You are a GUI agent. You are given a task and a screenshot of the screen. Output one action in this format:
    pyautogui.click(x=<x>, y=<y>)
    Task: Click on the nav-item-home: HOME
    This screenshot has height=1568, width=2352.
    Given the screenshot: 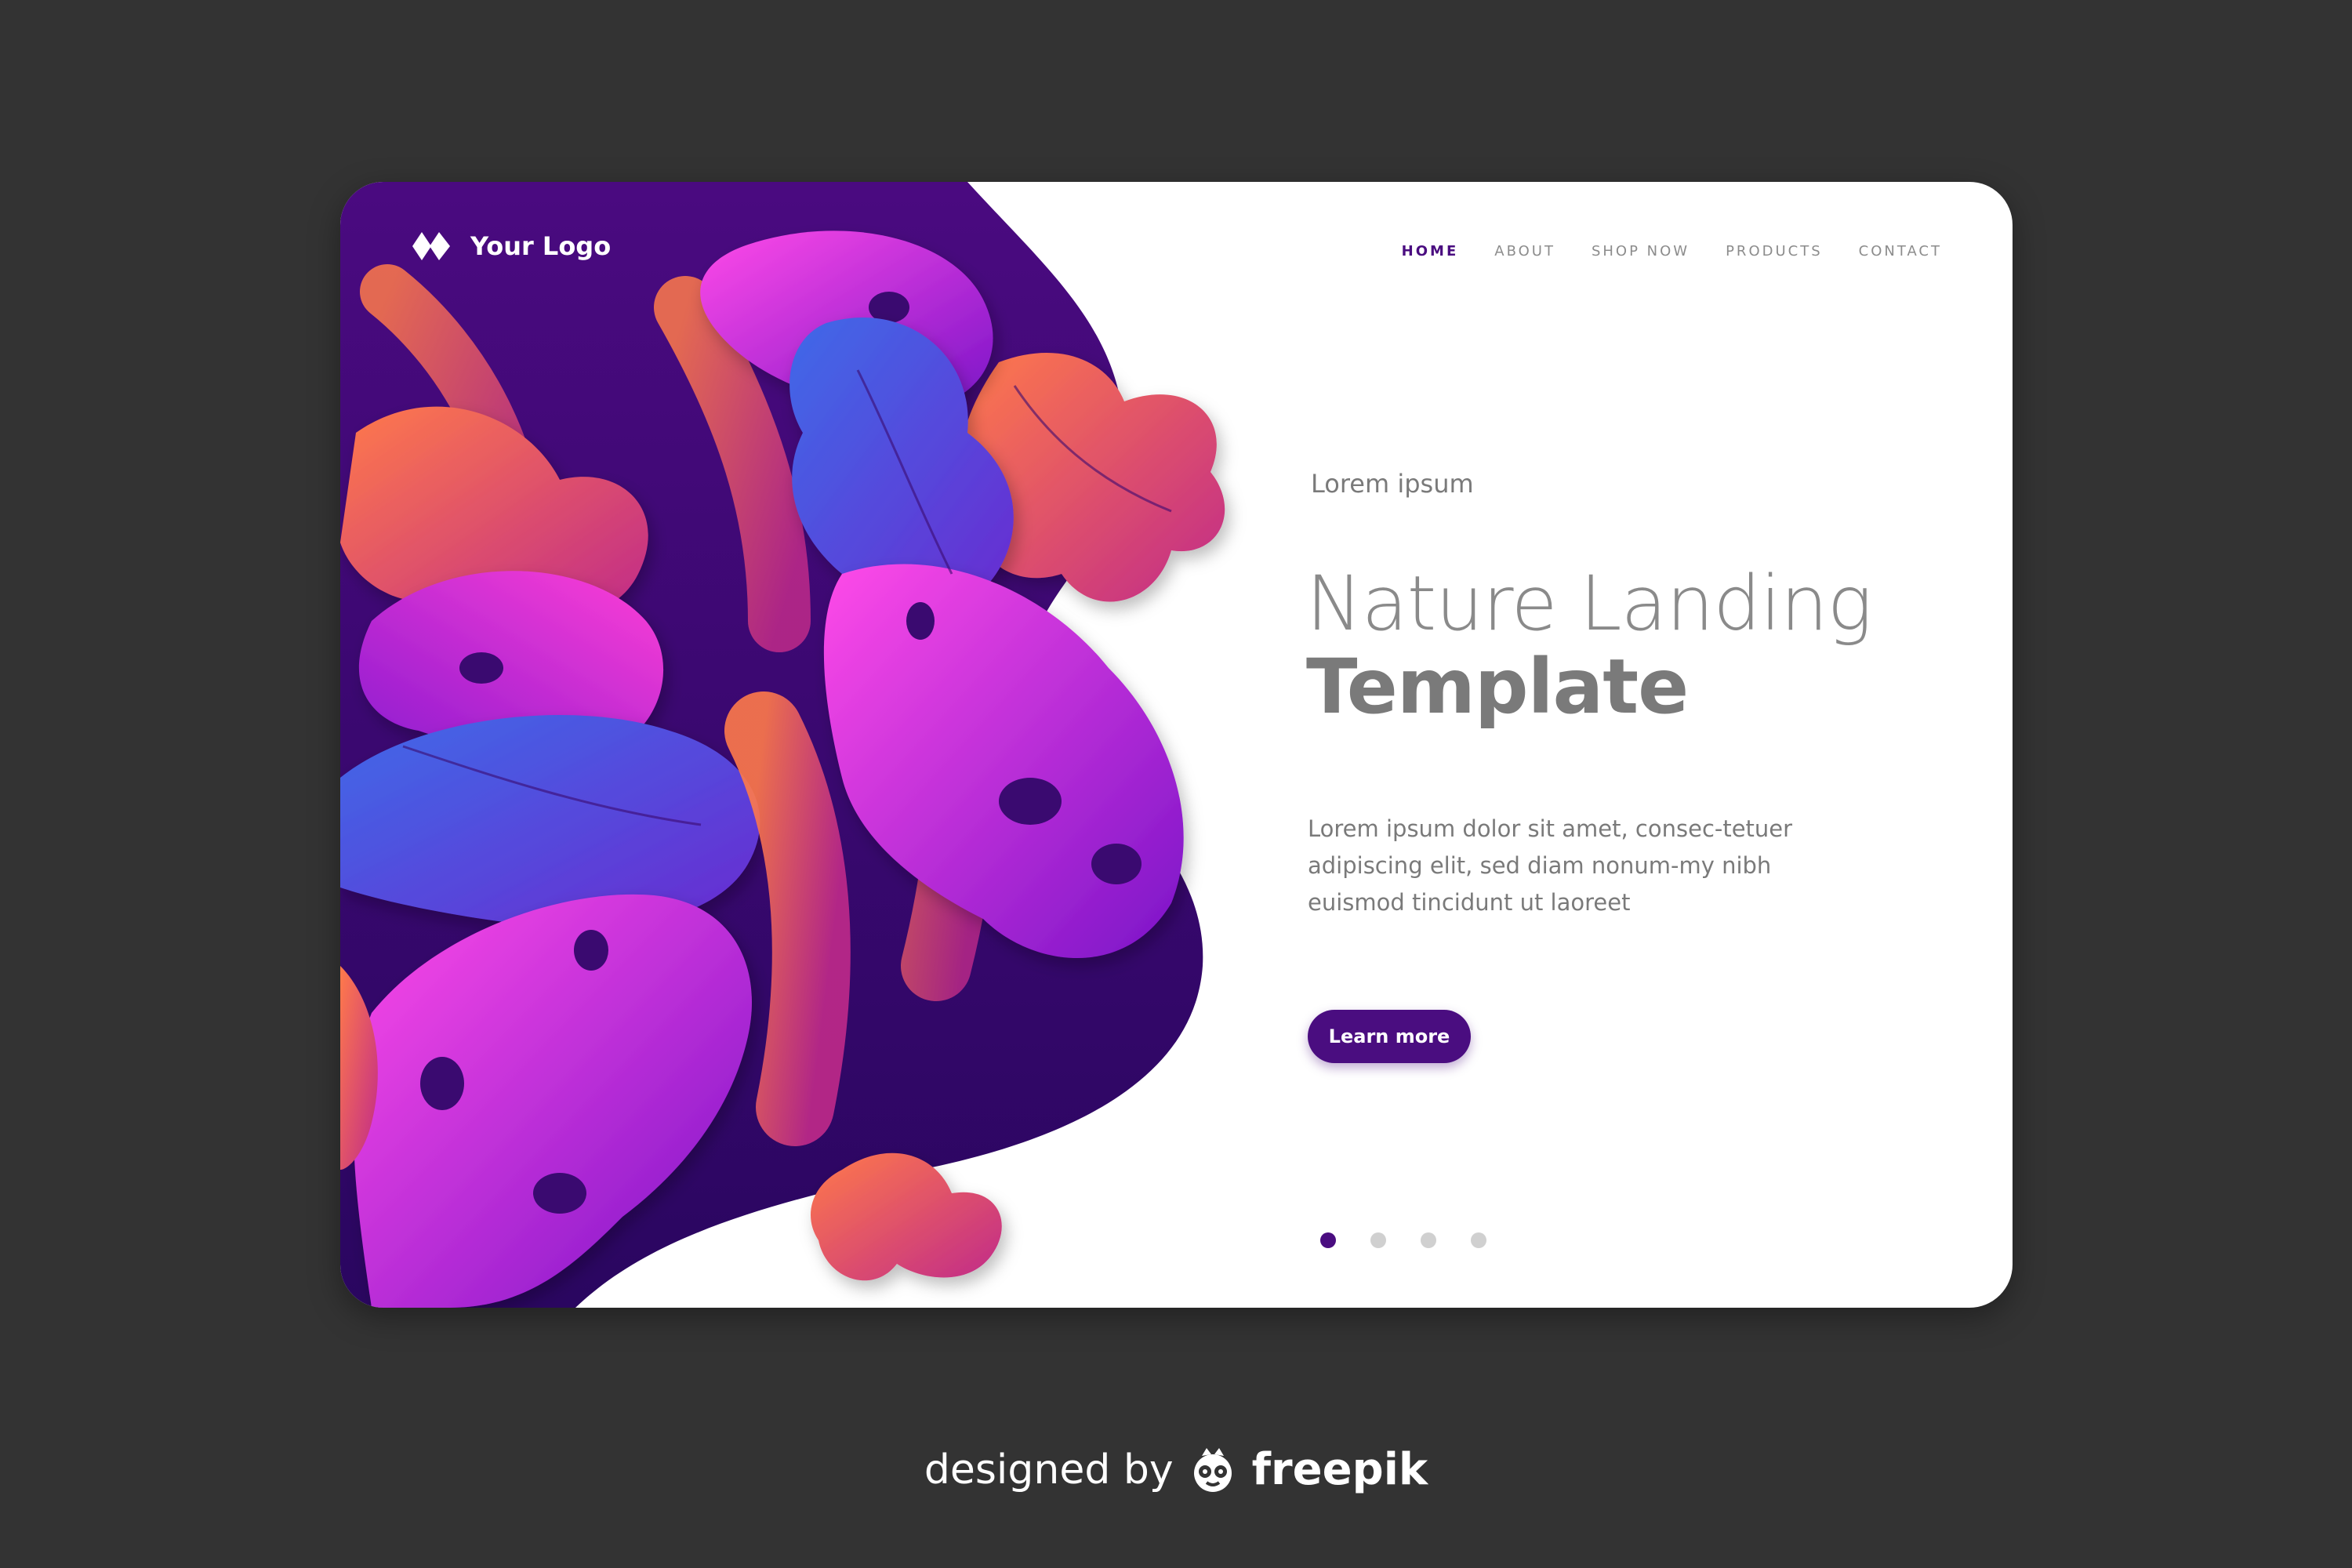 What is the action you would take?
    pyautogui.click(x=1430, y=251)
    